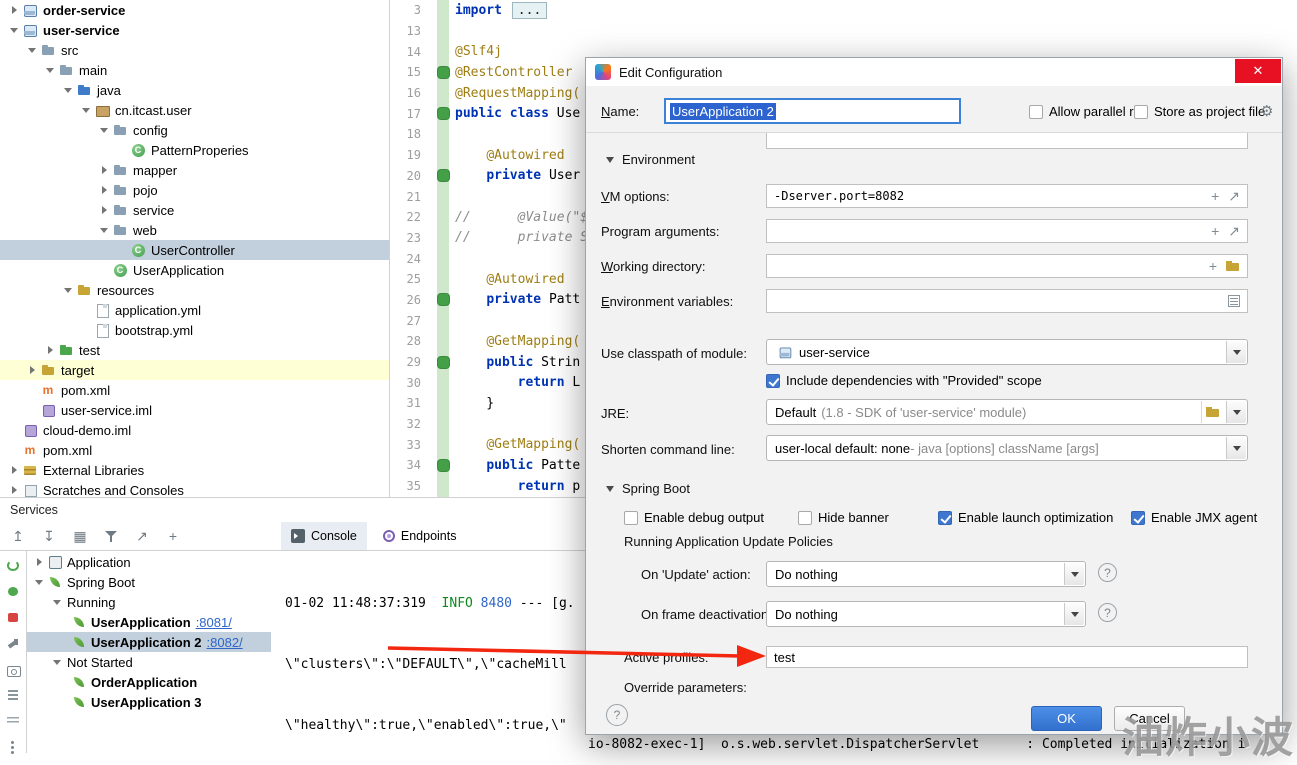 Image resolution: width=1297 pixels, height=765 pixels. Describe the element at coordinates (1234, 301) in the screenshot. I see `browse-variables-icon` at that location.